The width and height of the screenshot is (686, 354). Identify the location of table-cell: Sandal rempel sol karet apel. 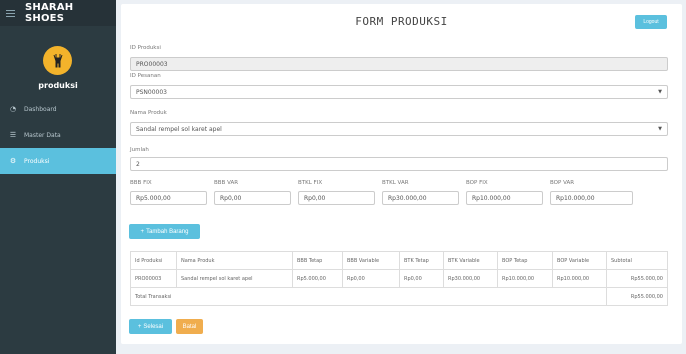
(234, 278).